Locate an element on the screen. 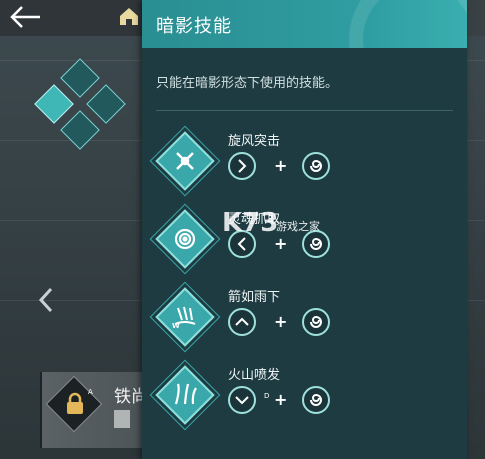 The height and width of the screenshot is (459, 485). key-arrow-down is located at coordinates (242, 400).